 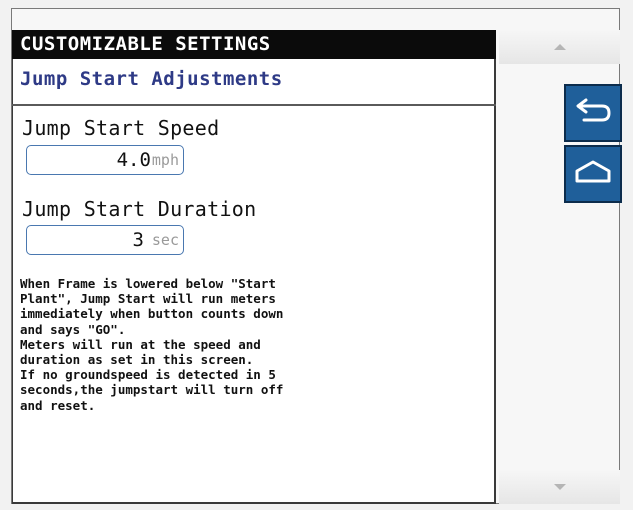 I want to click on back-button, so click(x=593, y=113).